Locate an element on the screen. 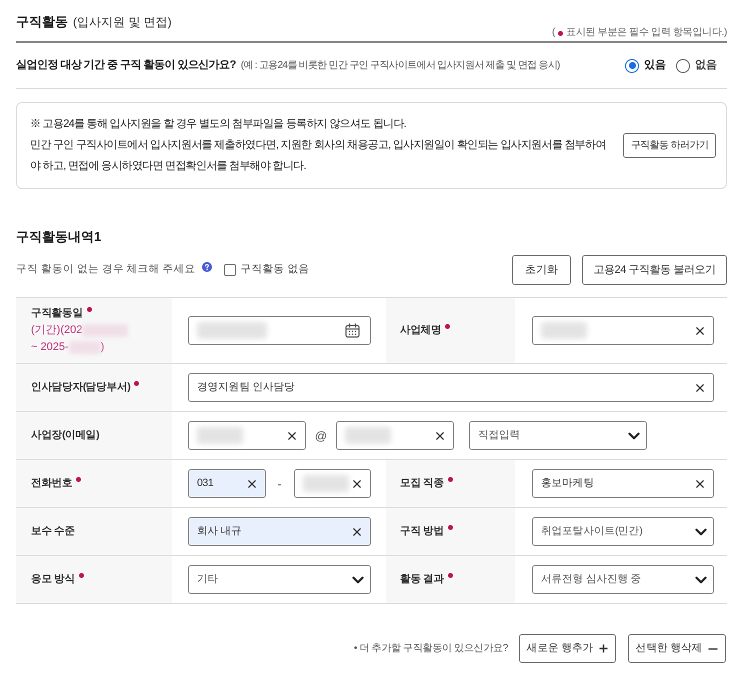 Image resolution: width=743 pixels, height=691 pixels. subsection-title: 구직활동내역1 is located at coordinates (59, 237).